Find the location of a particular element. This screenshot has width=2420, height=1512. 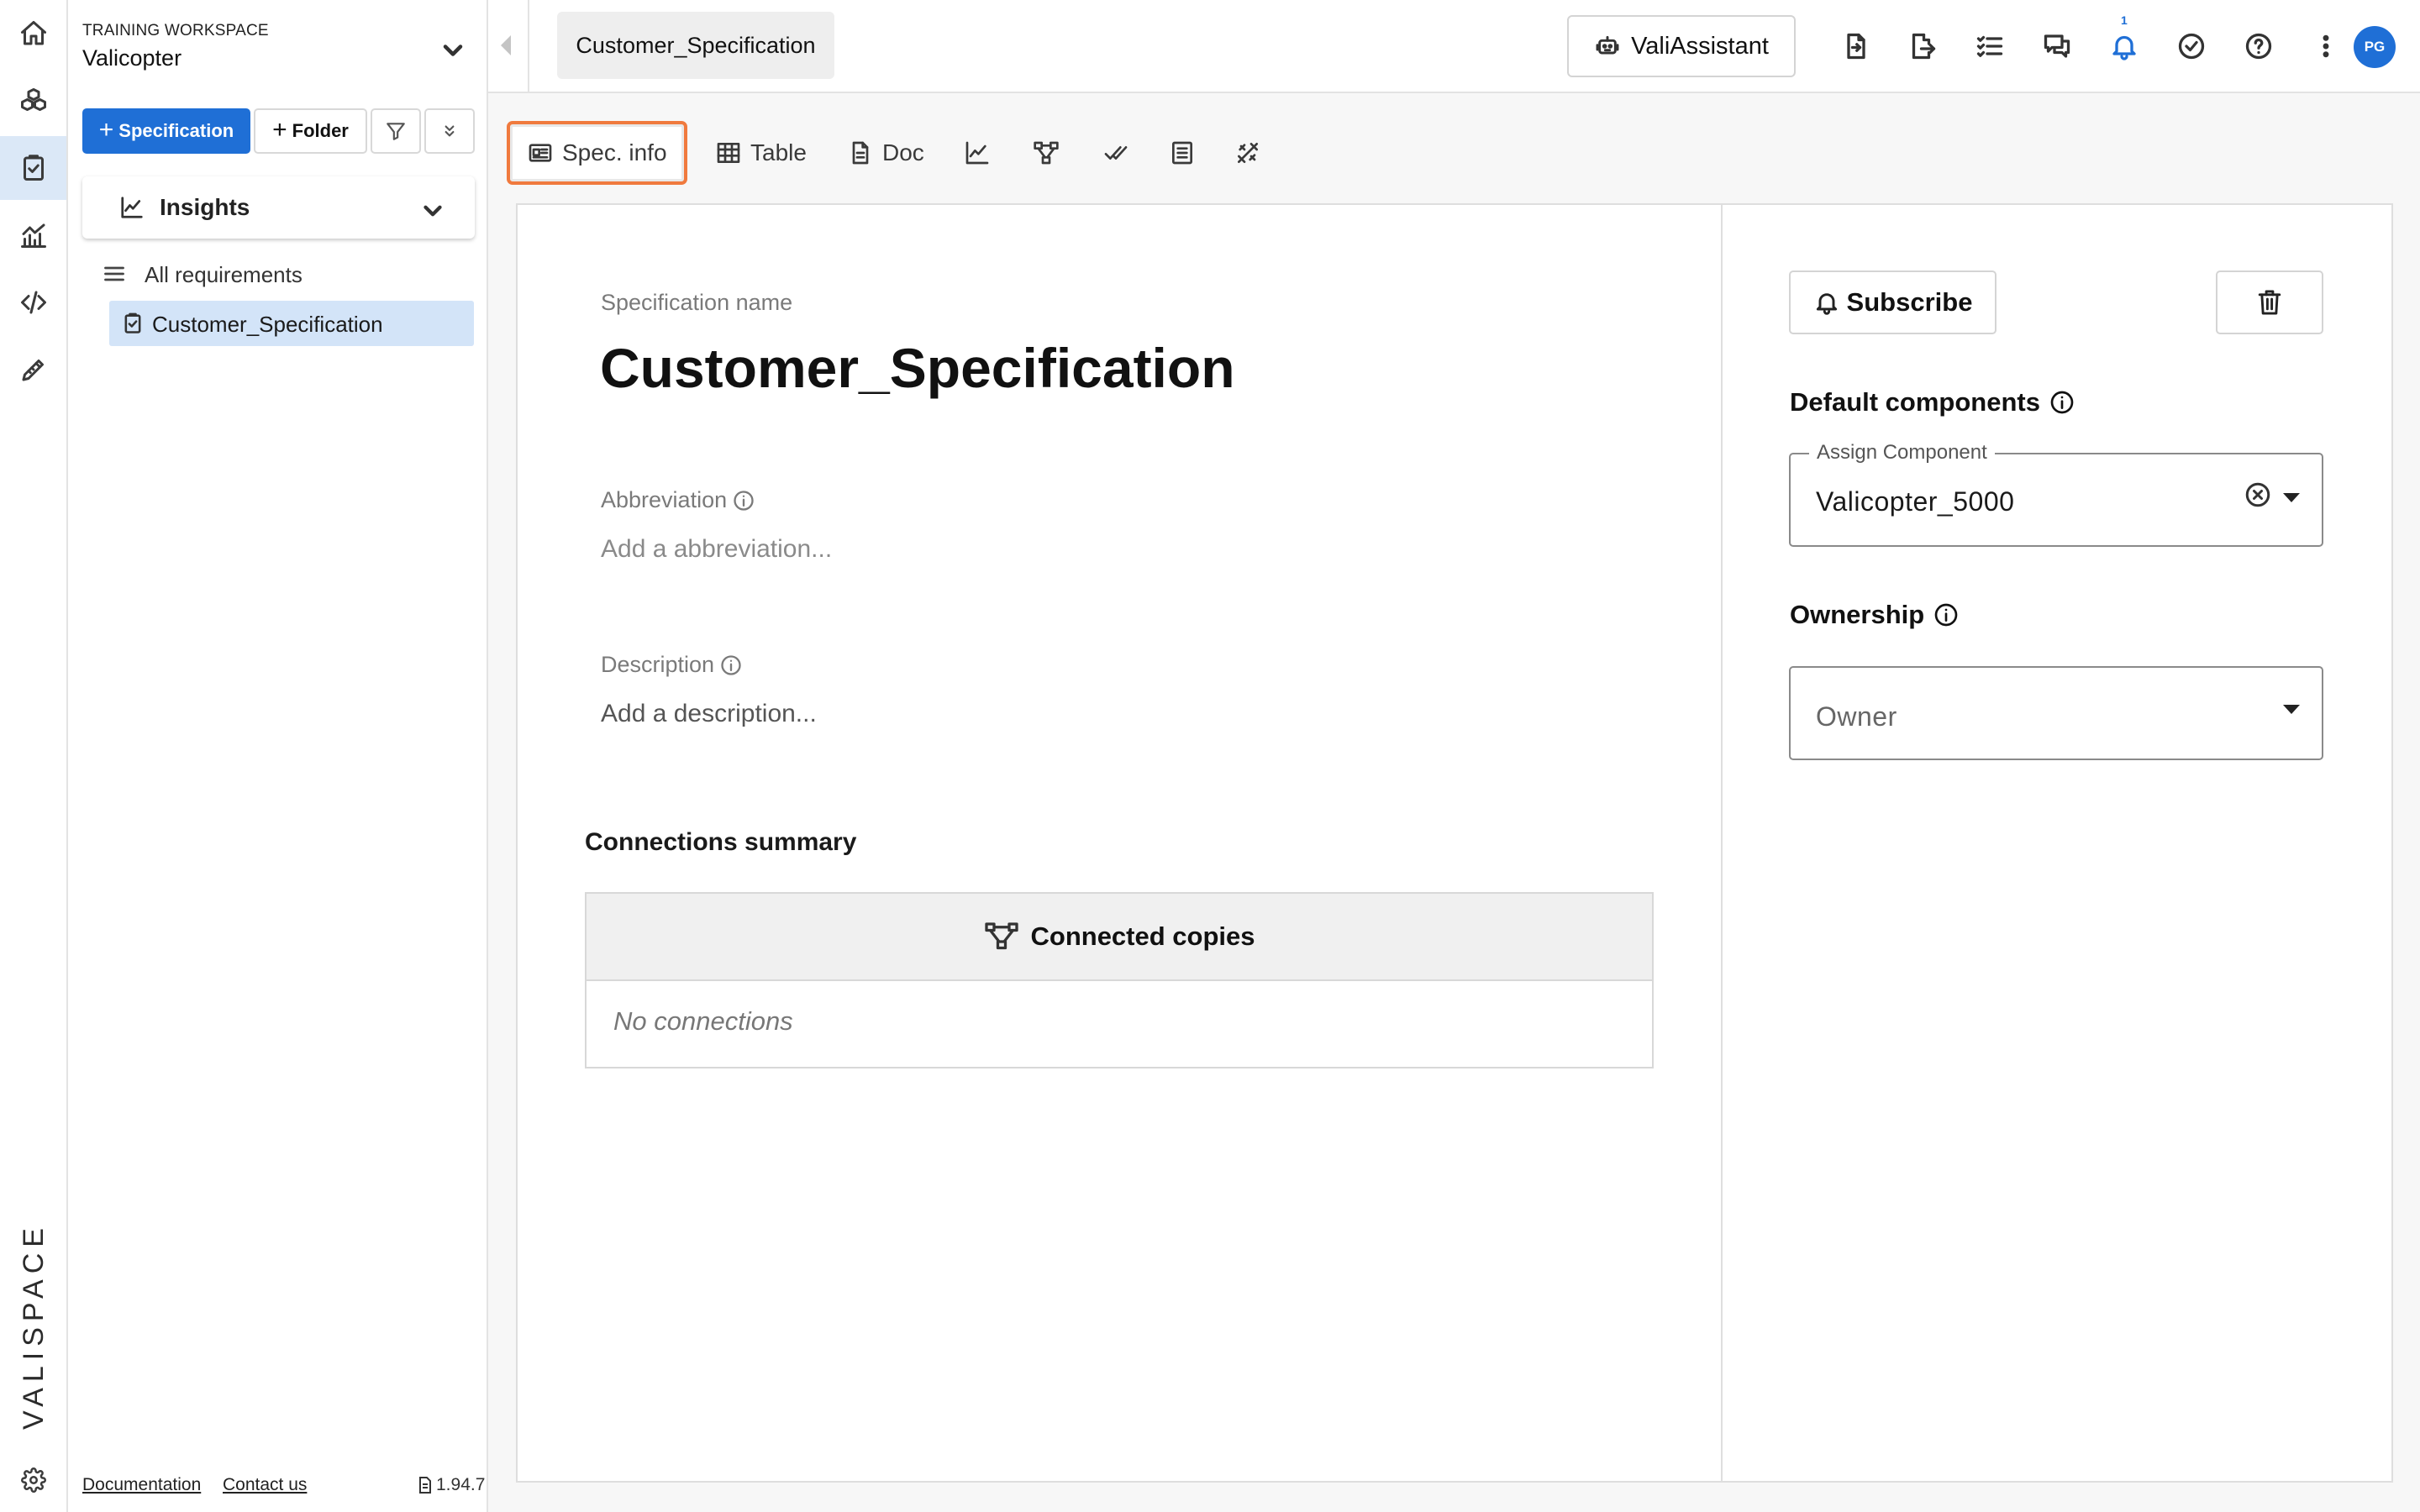

valiassistant-label: ValiAssistant is located at coordinates (1700, 46).